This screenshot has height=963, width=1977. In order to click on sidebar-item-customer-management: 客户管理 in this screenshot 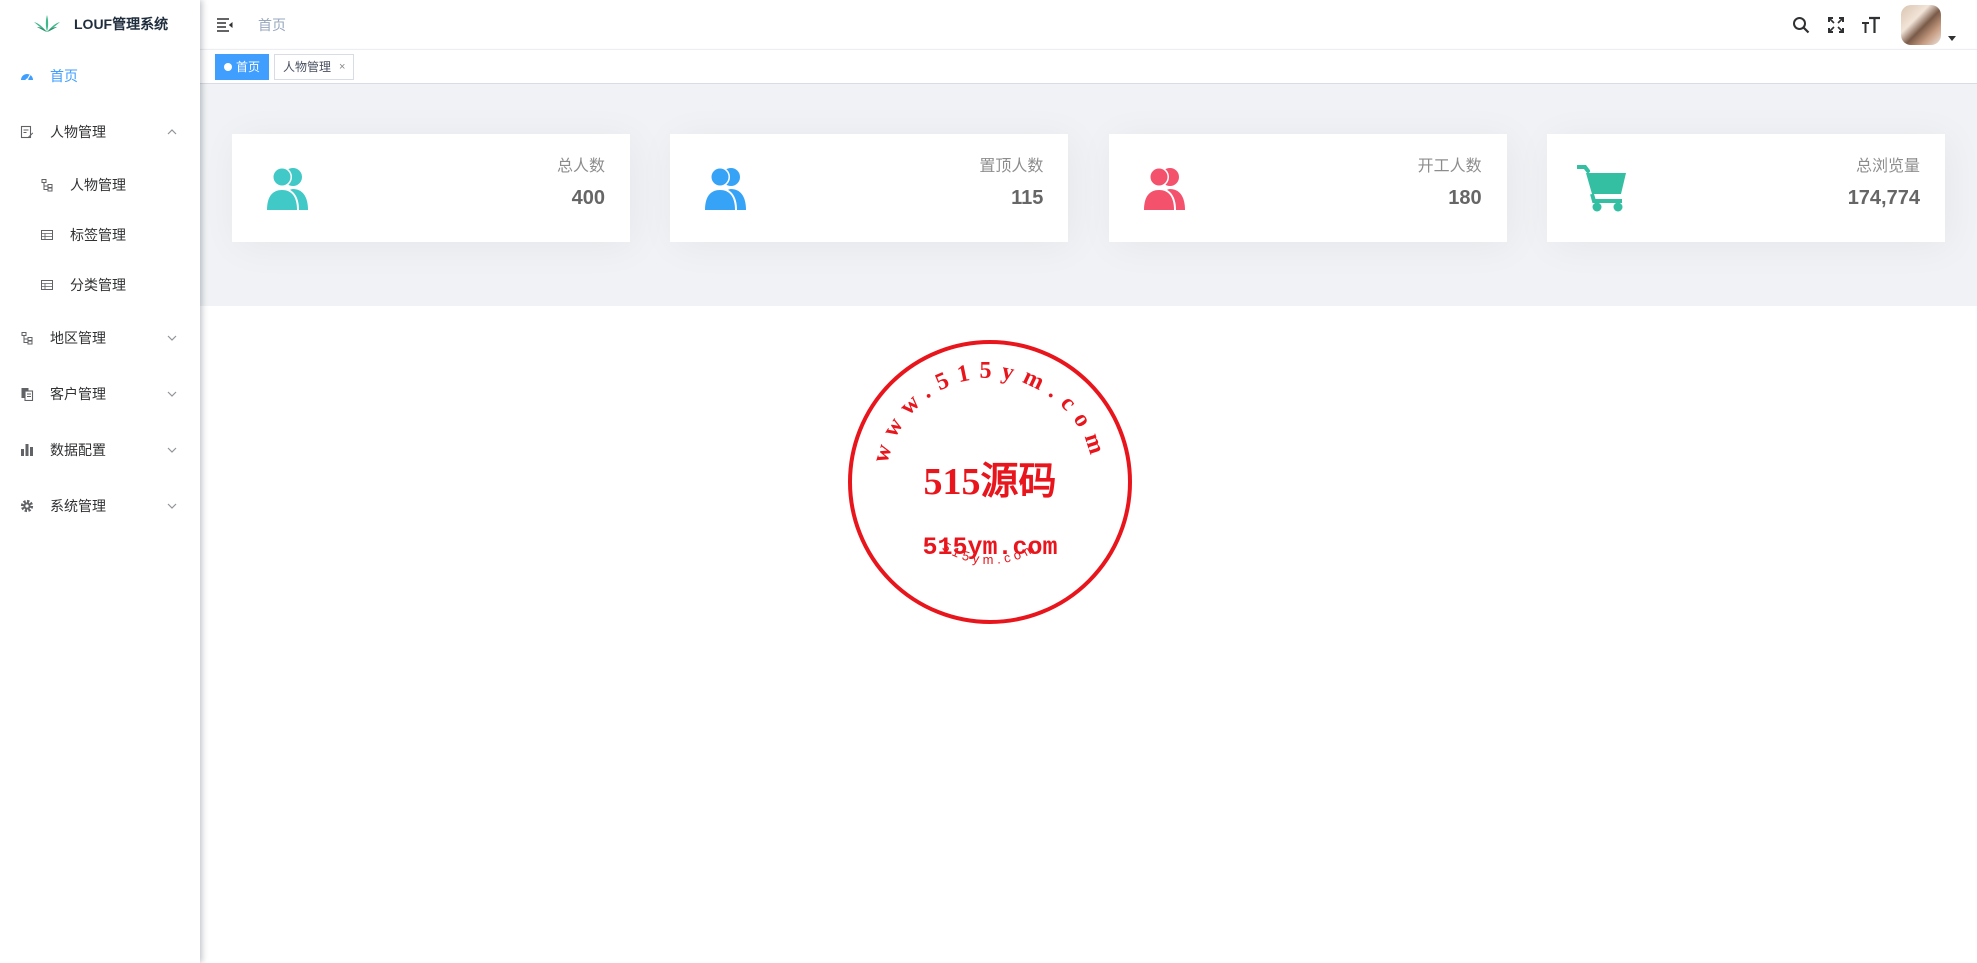, I will do `click(100, 394)`.